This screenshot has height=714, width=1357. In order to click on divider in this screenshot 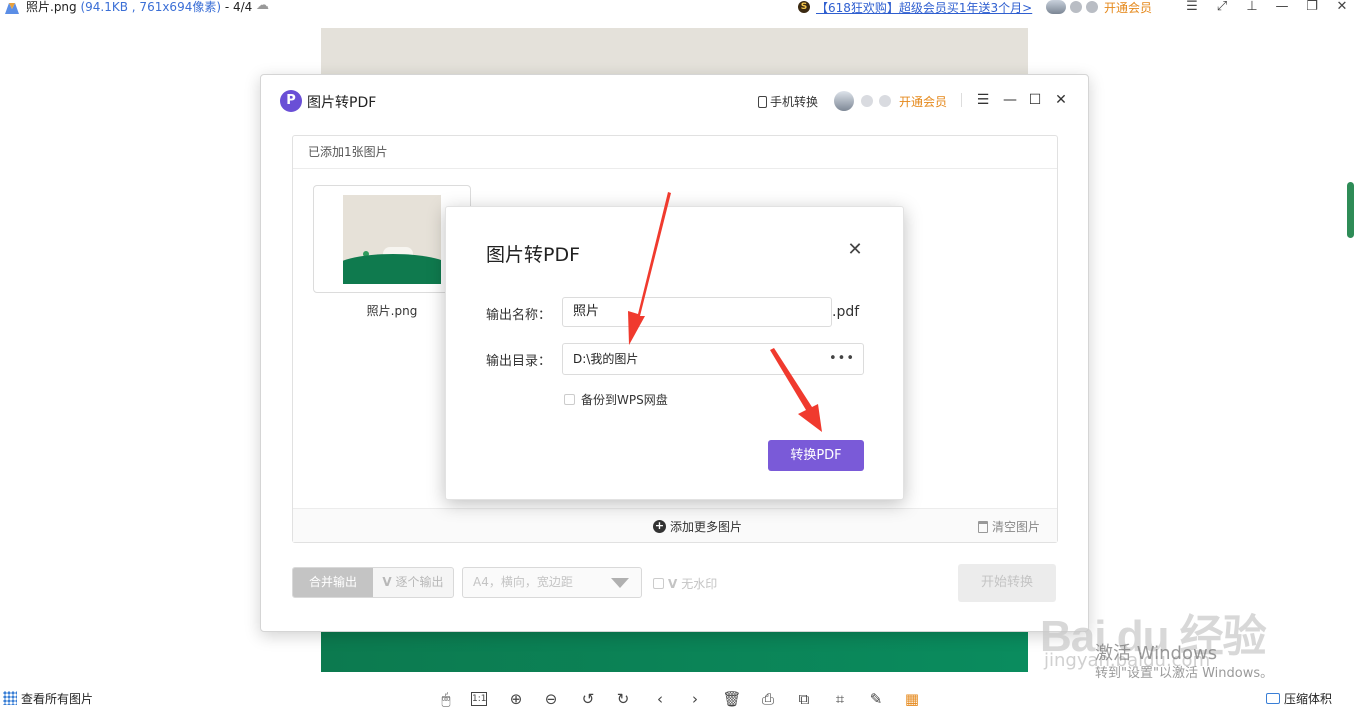, I will do `click(961, 100)`.